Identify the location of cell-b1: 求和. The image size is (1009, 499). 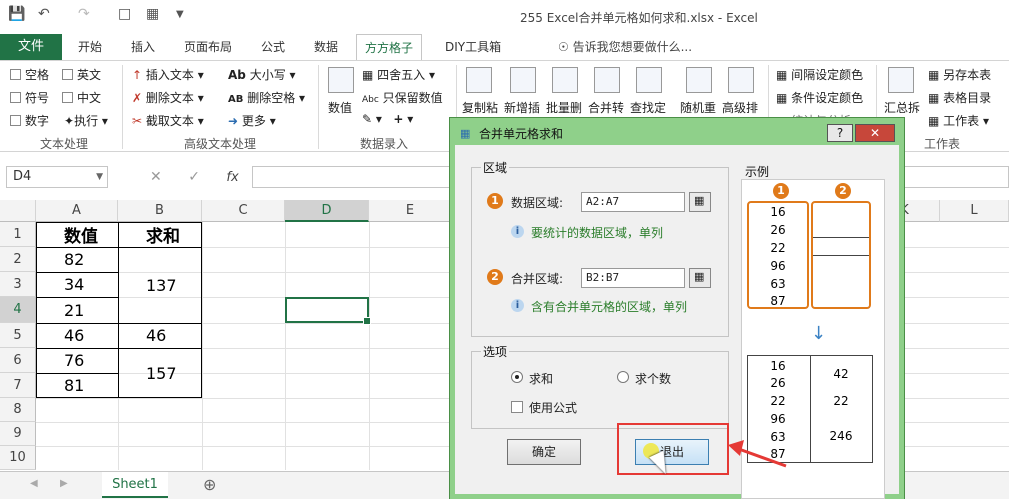
(160, 234).